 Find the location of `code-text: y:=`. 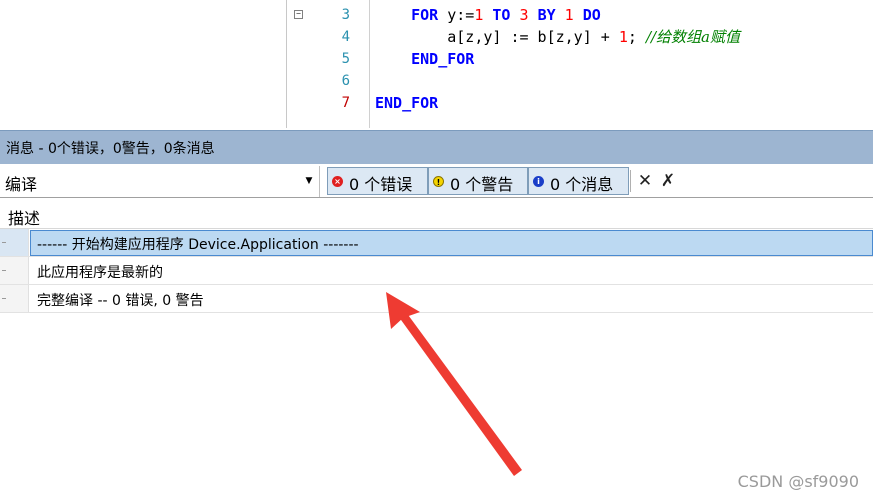

code-text: y:= is located at coordinates (456, 15).